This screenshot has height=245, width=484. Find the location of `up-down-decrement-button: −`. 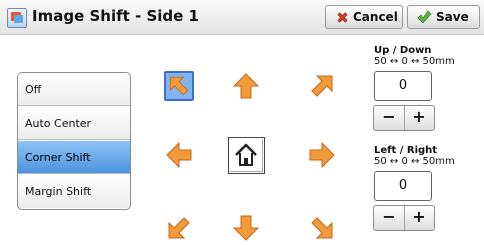

up-down-decrement-button: − is located at coordinates (389, 118).